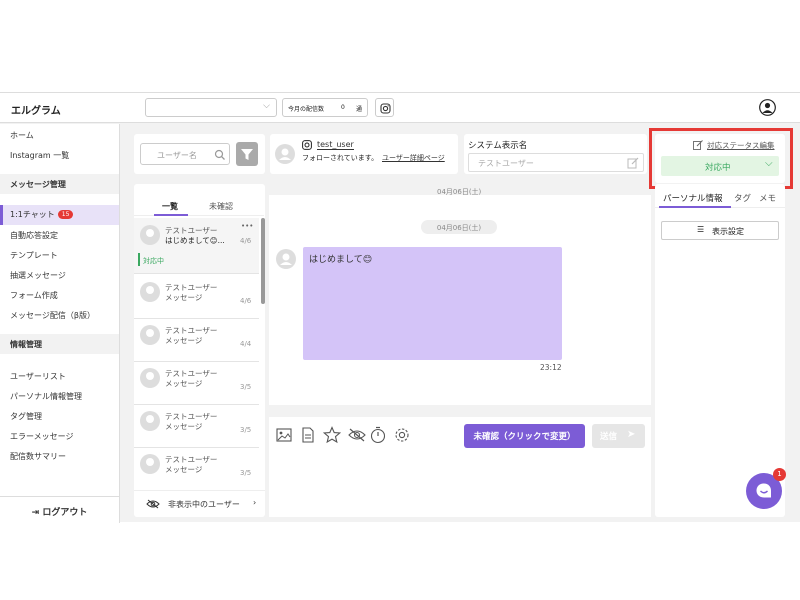  Describe the element at coordinates (767, 198) in the screenshot. I see `tab-memo: メモ` at that location.